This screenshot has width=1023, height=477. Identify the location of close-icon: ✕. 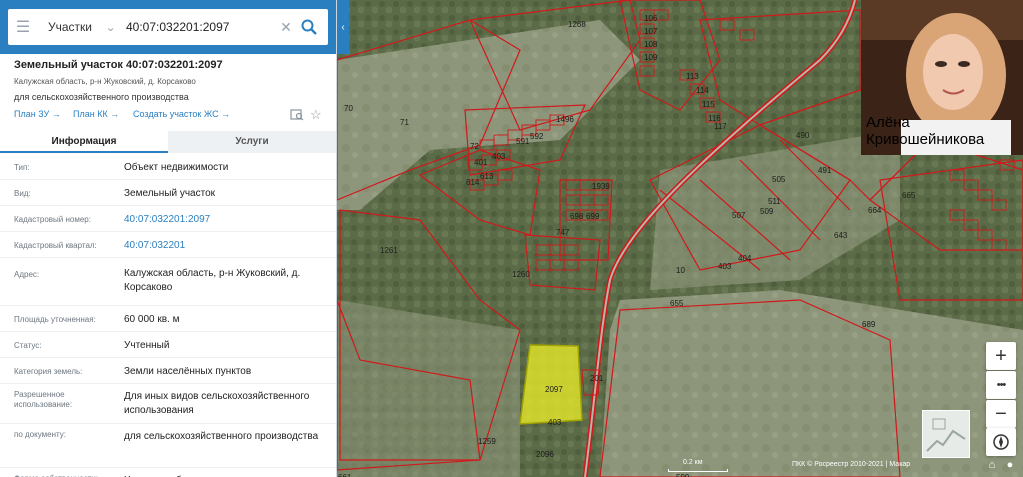
(286, 27).